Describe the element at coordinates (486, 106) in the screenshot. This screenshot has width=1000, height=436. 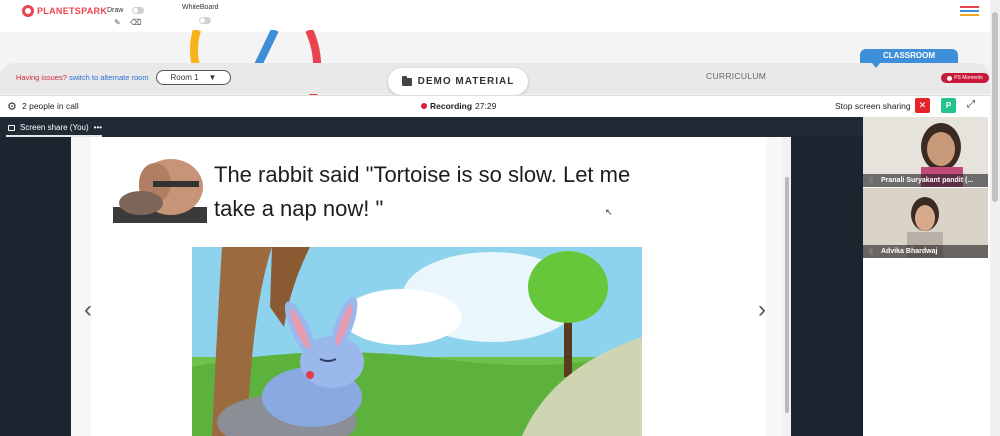
I see `recording-time: 27:29` at that location.